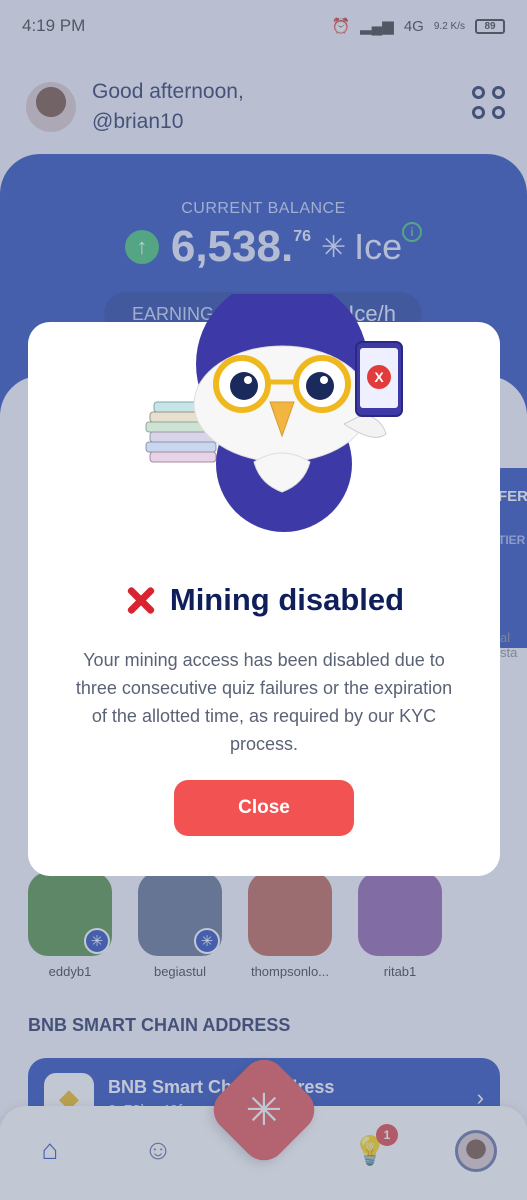 Image resolution: width=527 pixels, height=1200 pixels. Describe the element at coordinates (141, 600) in the screenshot. I see `cross-mark-icon` at that location.